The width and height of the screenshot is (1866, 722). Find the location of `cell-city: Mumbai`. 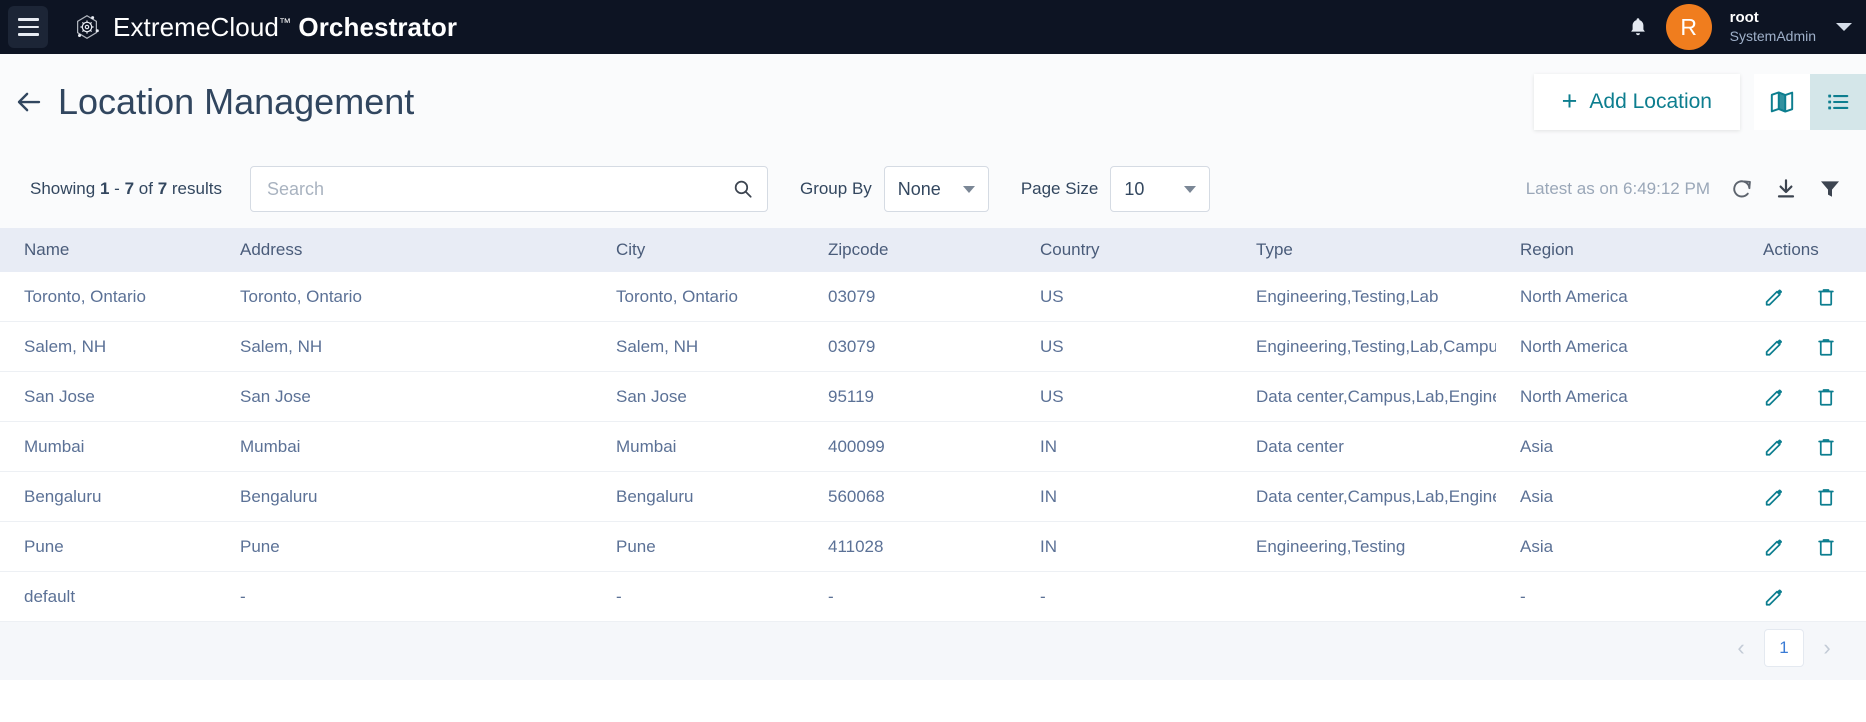

cell-city: Mumbai is located at coordinates (646, 446).